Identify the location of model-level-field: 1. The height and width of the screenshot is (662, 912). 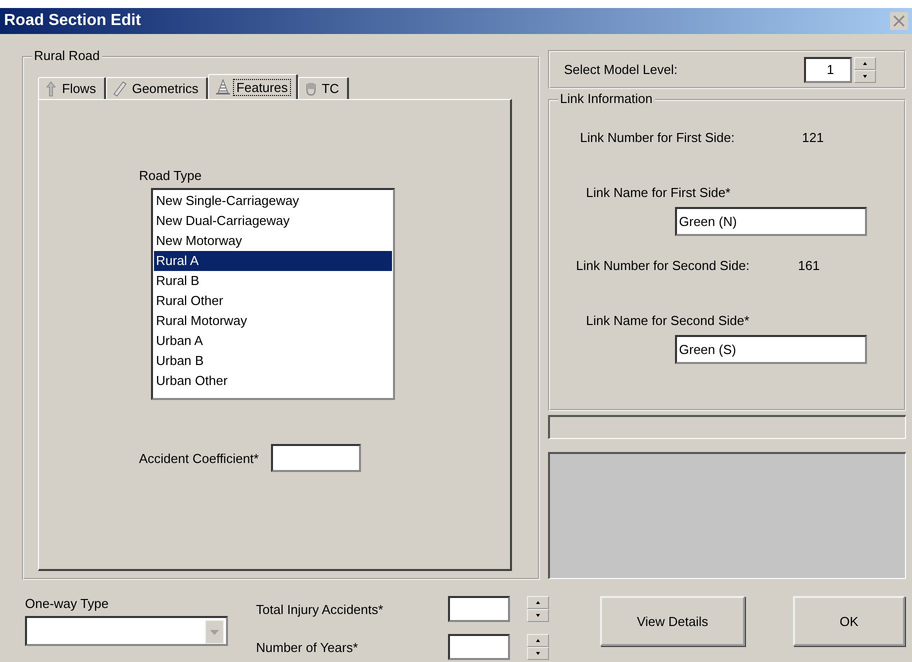
(828, 69).